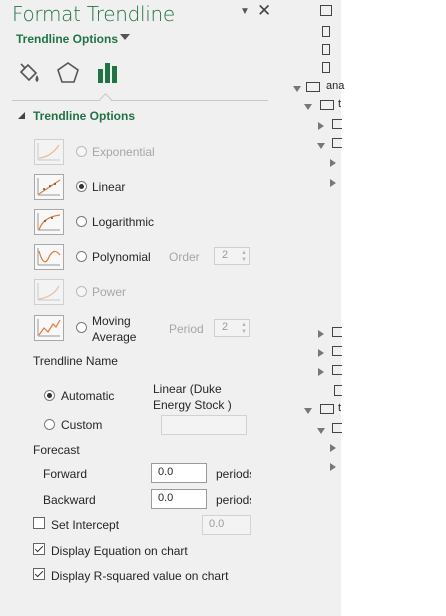  I want to click on trendline-options-icon, so click(109, 74).